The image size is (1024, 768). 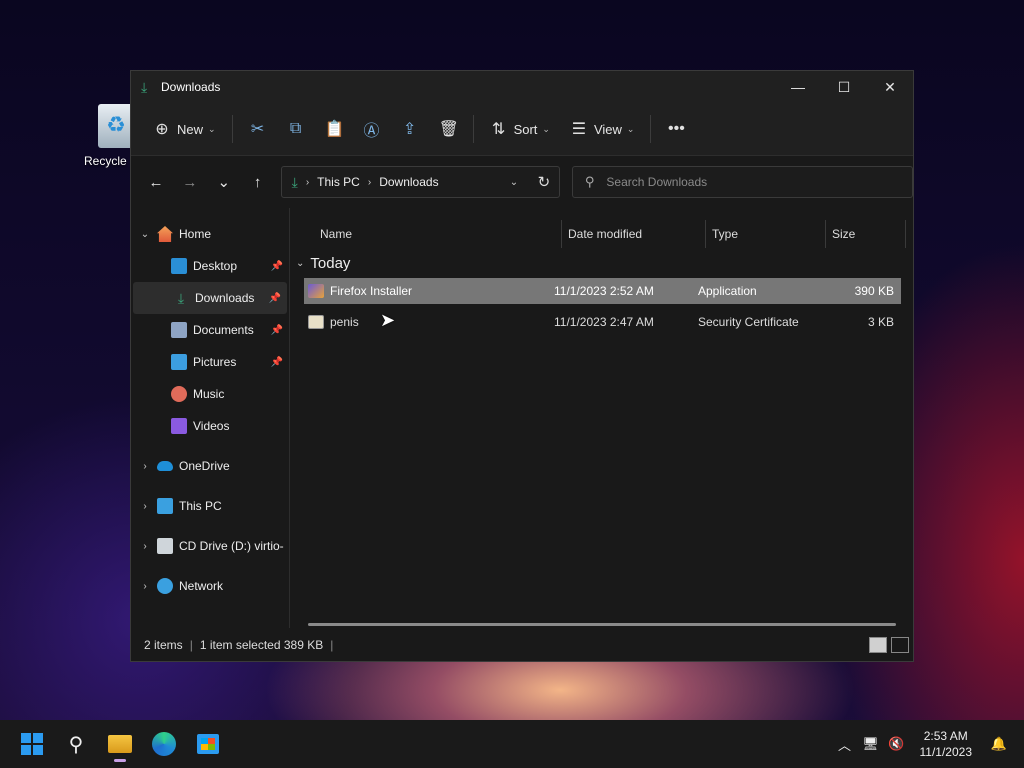 I want to click on network-status-icon: 🖥, so click(x=871, y=744).